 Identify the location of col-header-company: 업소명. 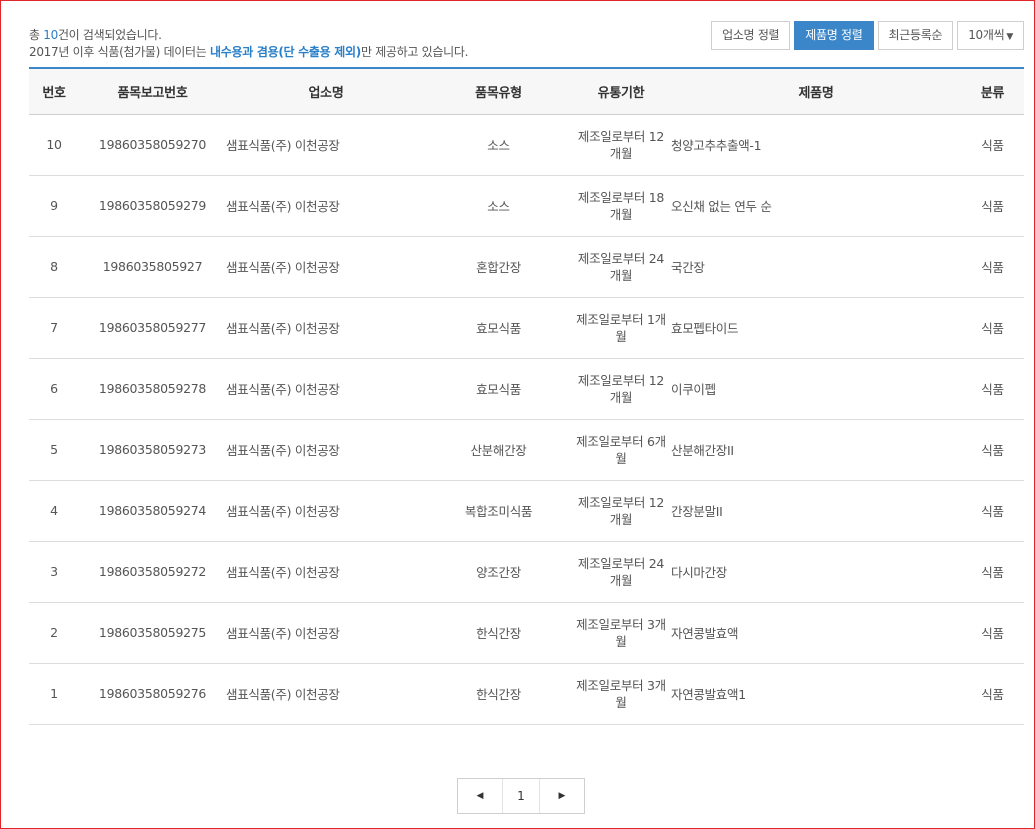
(326, 91).